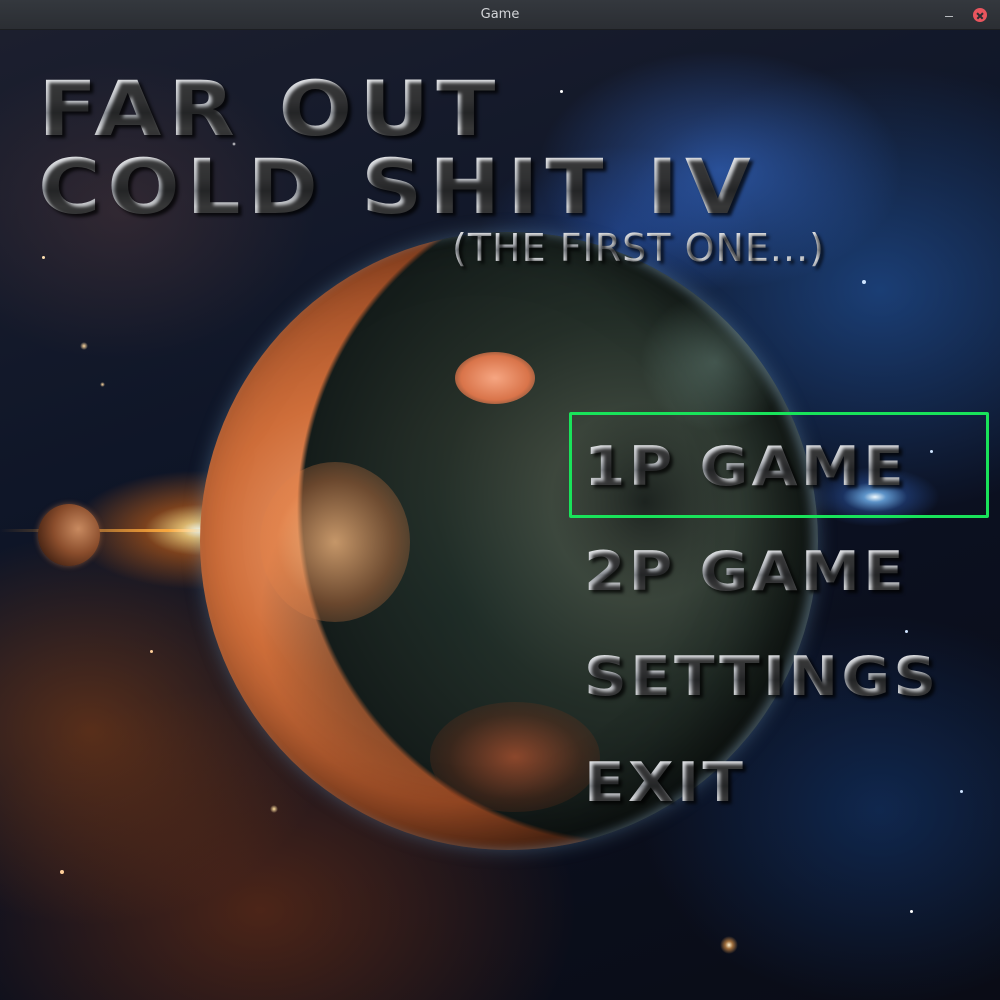 Image resolution: width=1000 pixels, height=1000 pixels. Describe the element at coordinates (398, 186) in the screenshot. I see `game-title-line2: COLD SHIT IV` at that location.